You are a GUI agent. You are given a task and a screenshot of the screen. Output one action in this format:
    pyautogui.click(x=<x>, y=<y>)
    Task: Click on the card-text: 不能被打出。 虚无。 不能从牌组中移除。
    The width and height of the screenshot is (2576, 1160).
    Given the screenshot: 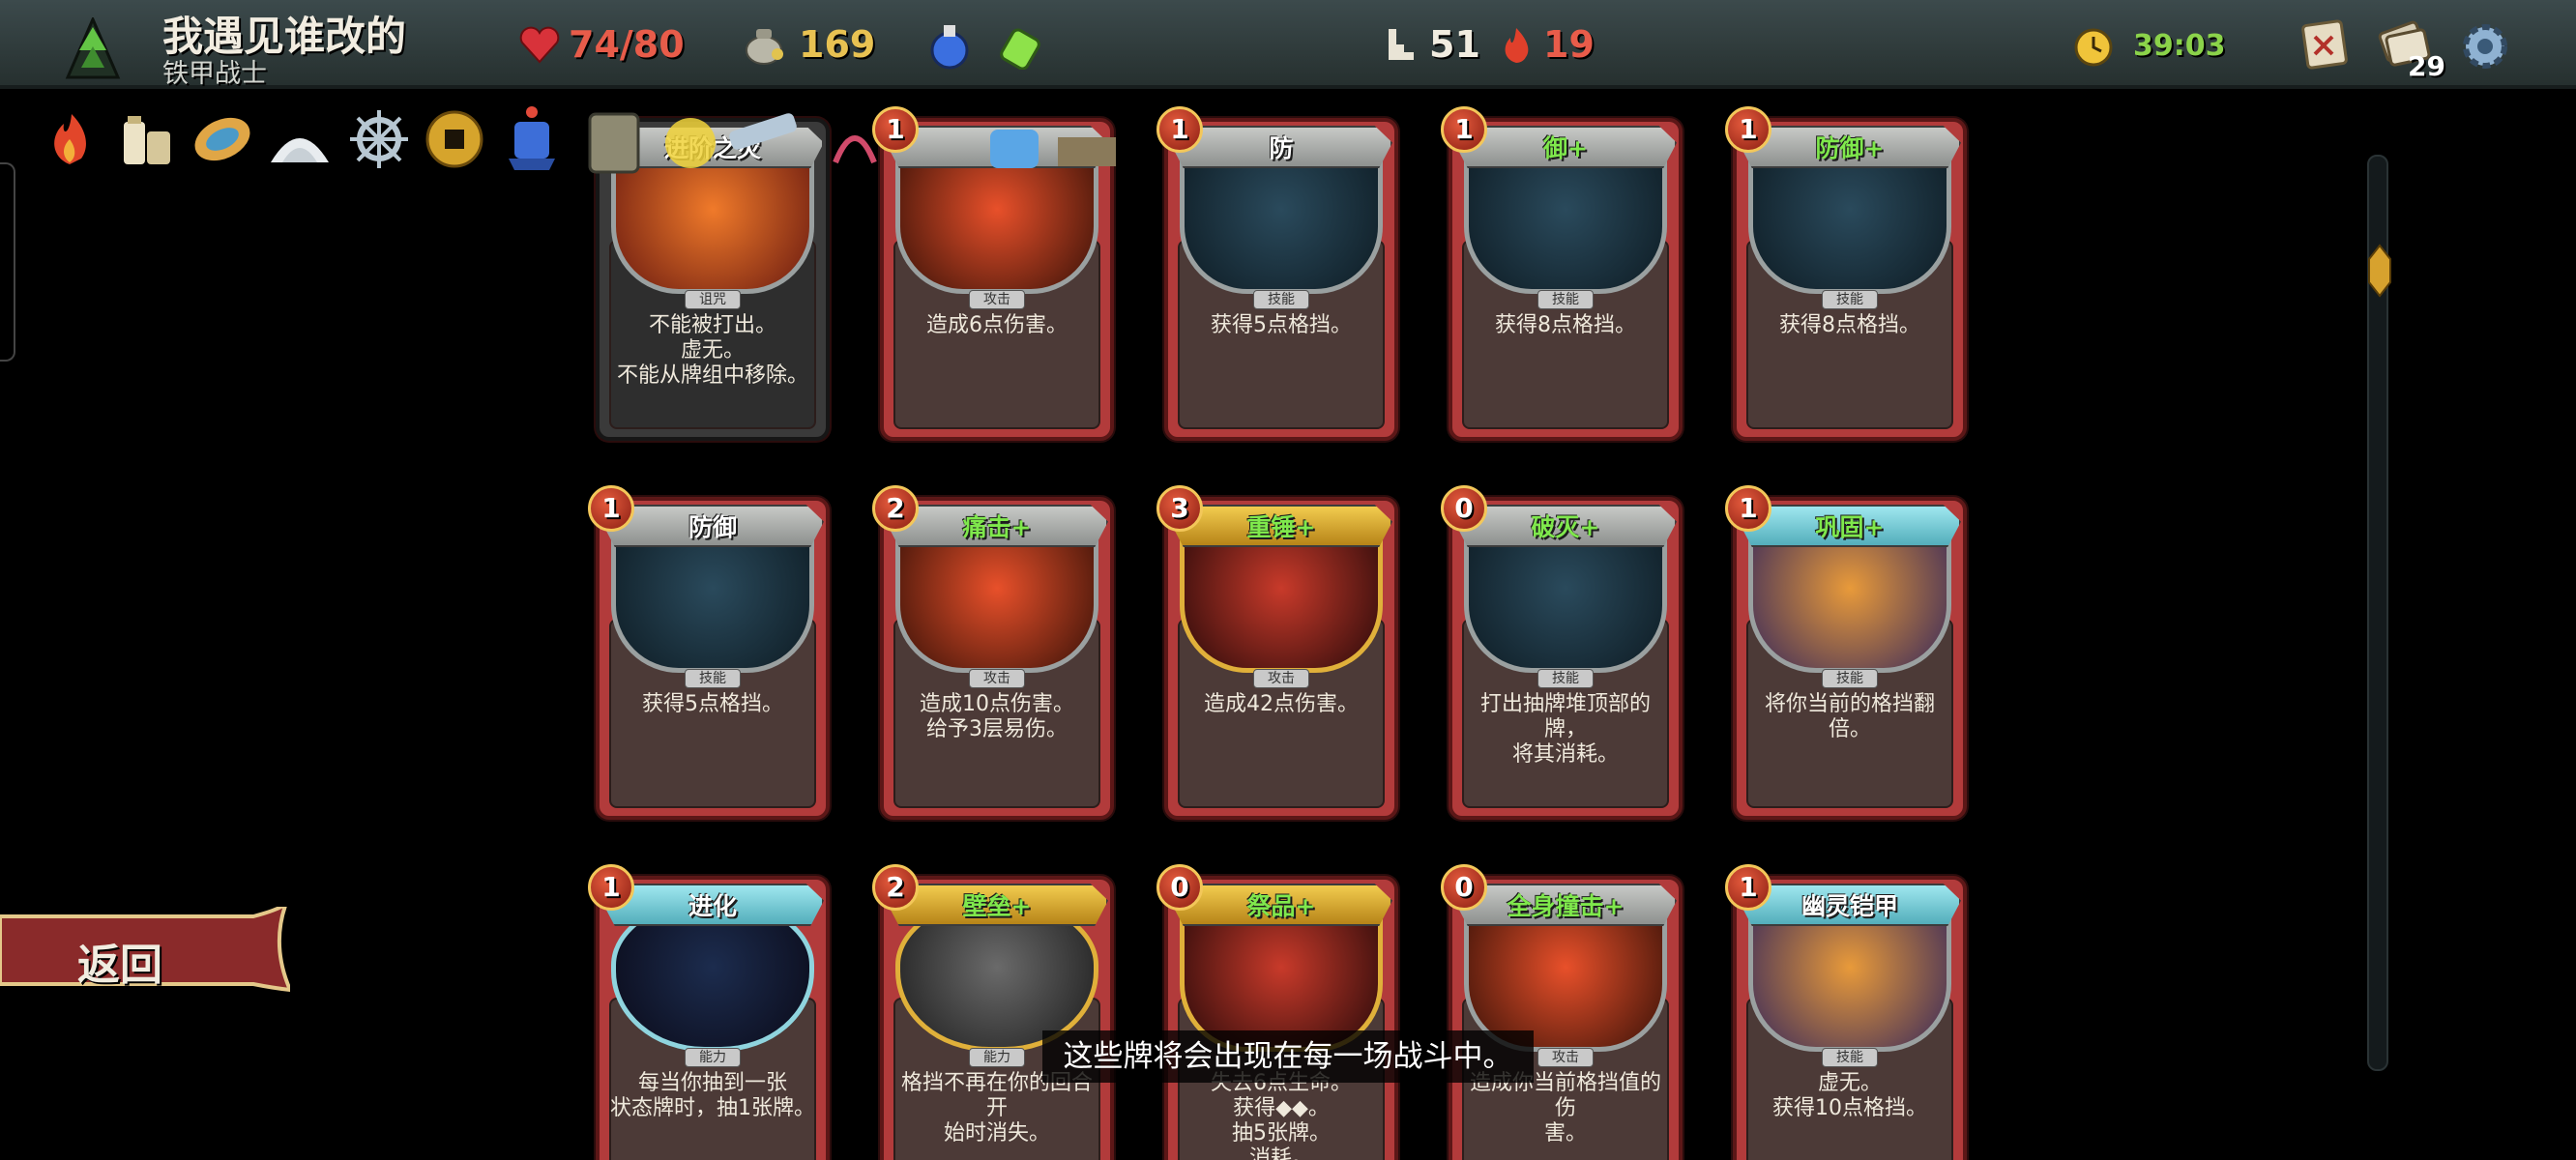 What is the action you would take?
    pyautogui.click(x=712, y=351)
    